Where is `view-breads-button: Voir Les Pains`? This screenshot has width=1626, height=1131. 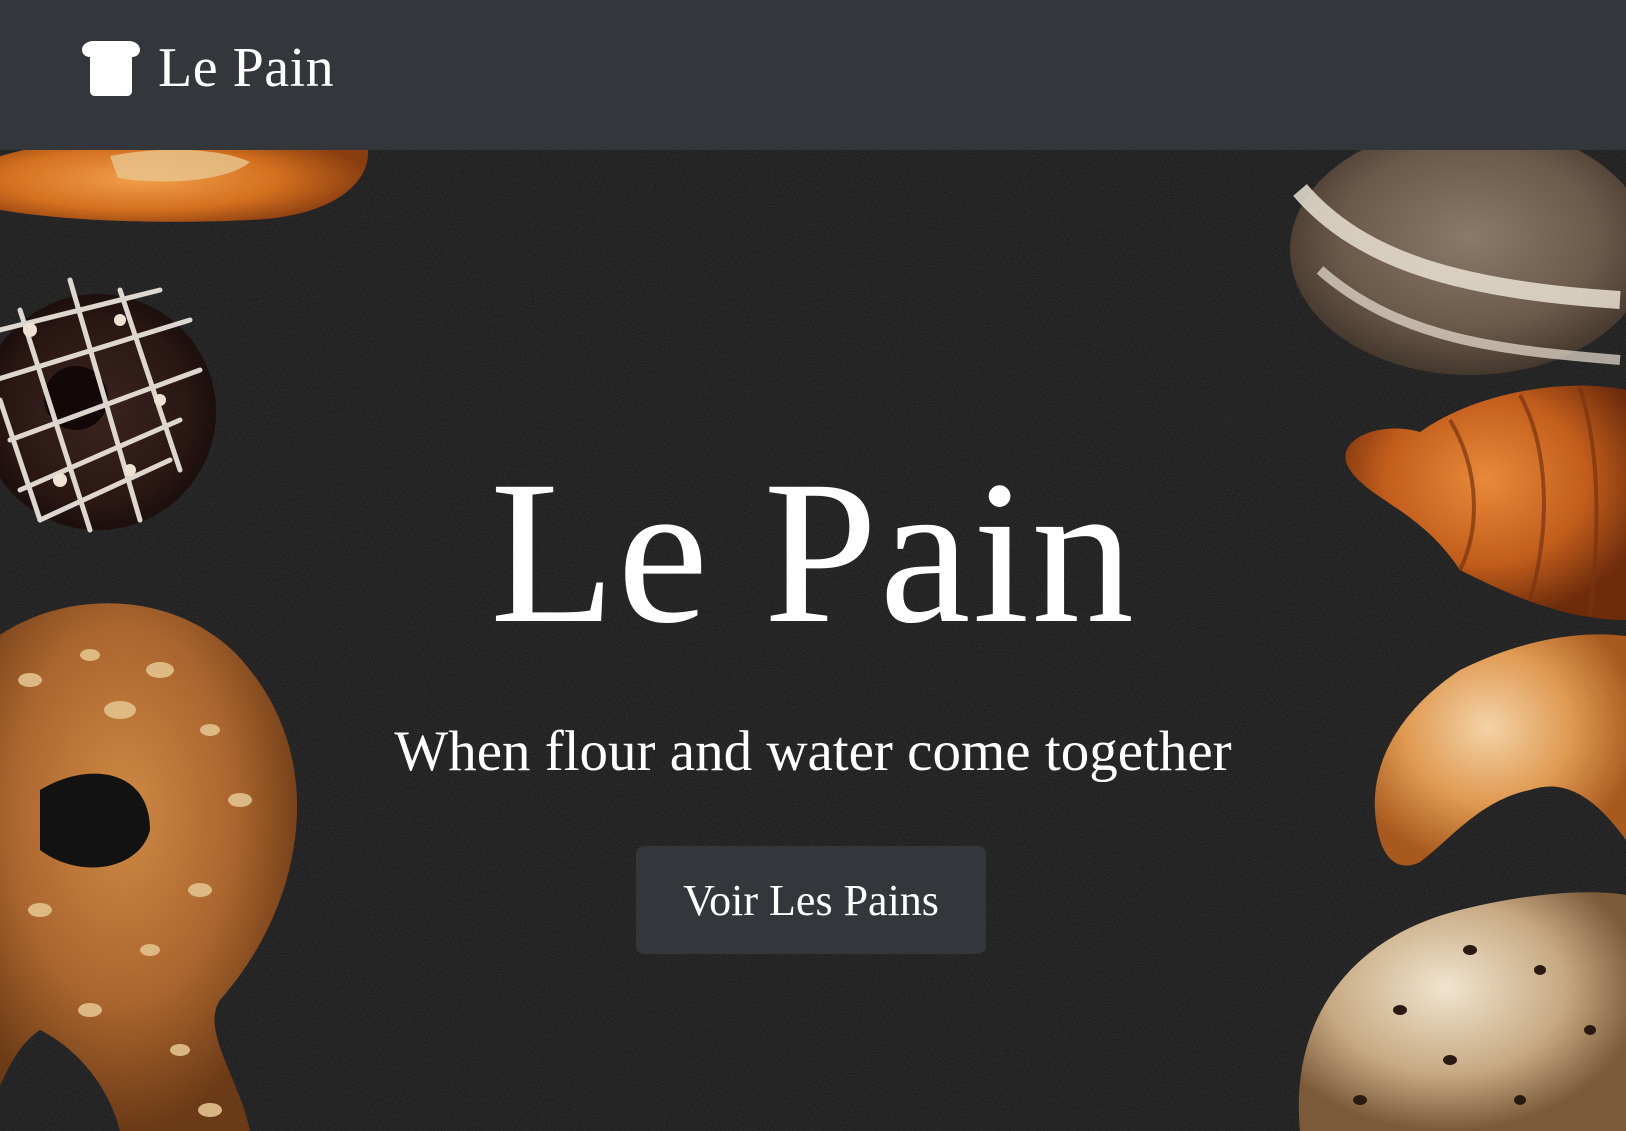 view-breads-button: Voir Les Pains is located at coordinates (811, 900).